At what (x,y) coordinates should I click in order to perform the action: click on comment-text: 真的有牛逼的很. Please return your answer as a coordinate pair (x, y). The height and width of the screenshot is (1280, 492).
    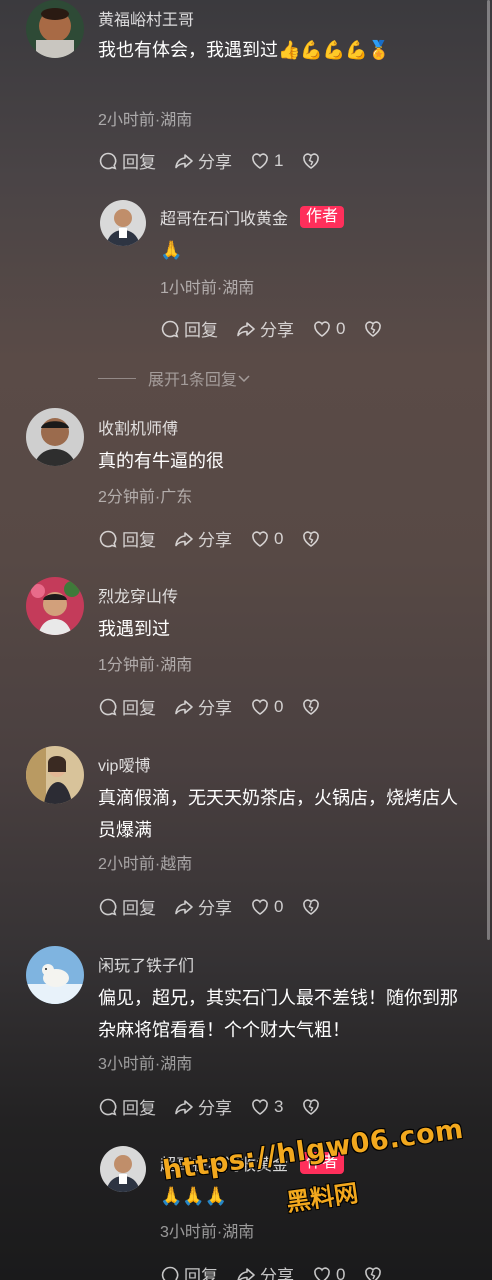
    Looking at the image, I should click on (161, 461).